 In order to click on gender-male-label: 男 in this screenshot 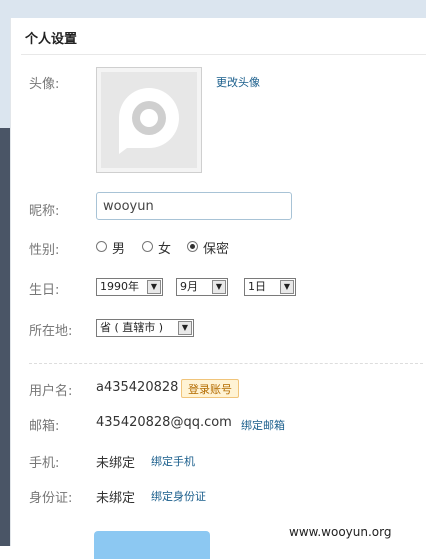, I will do `click(119, 249)`.